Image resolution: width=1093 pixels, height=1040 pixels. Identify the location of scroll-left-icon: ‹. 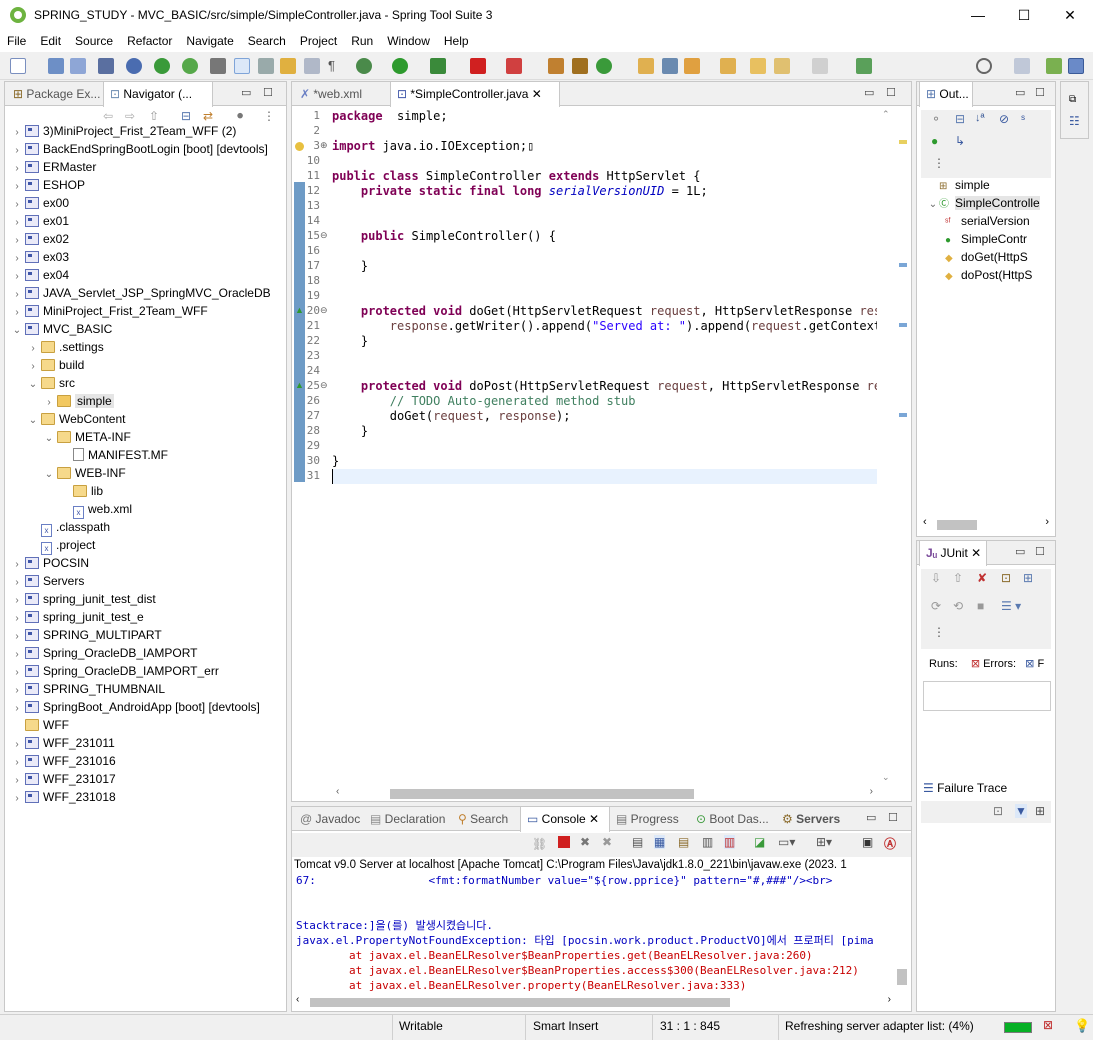
(337, 791).